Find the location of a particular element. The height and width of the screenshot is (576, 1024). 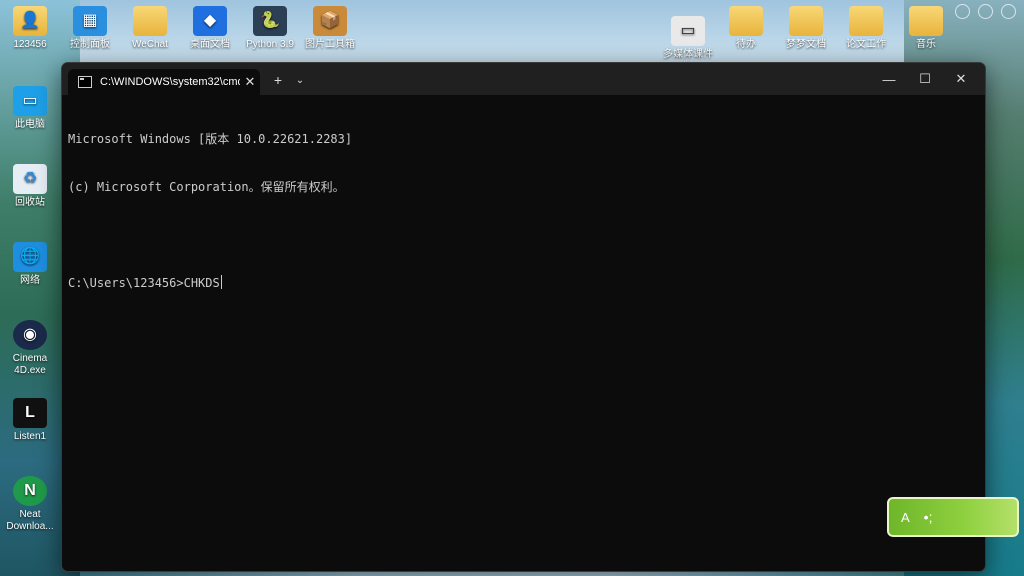

terminal-icon is located at coordinates (85, 82).